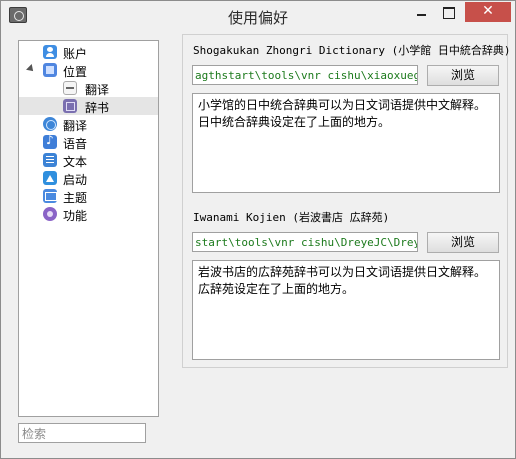 Image resolution: width=516 pixels, height=459 pixels. What do you see at coordinates (50, 141) in the screenshot?
I see `music-icon` at bounding box center [50, 141].